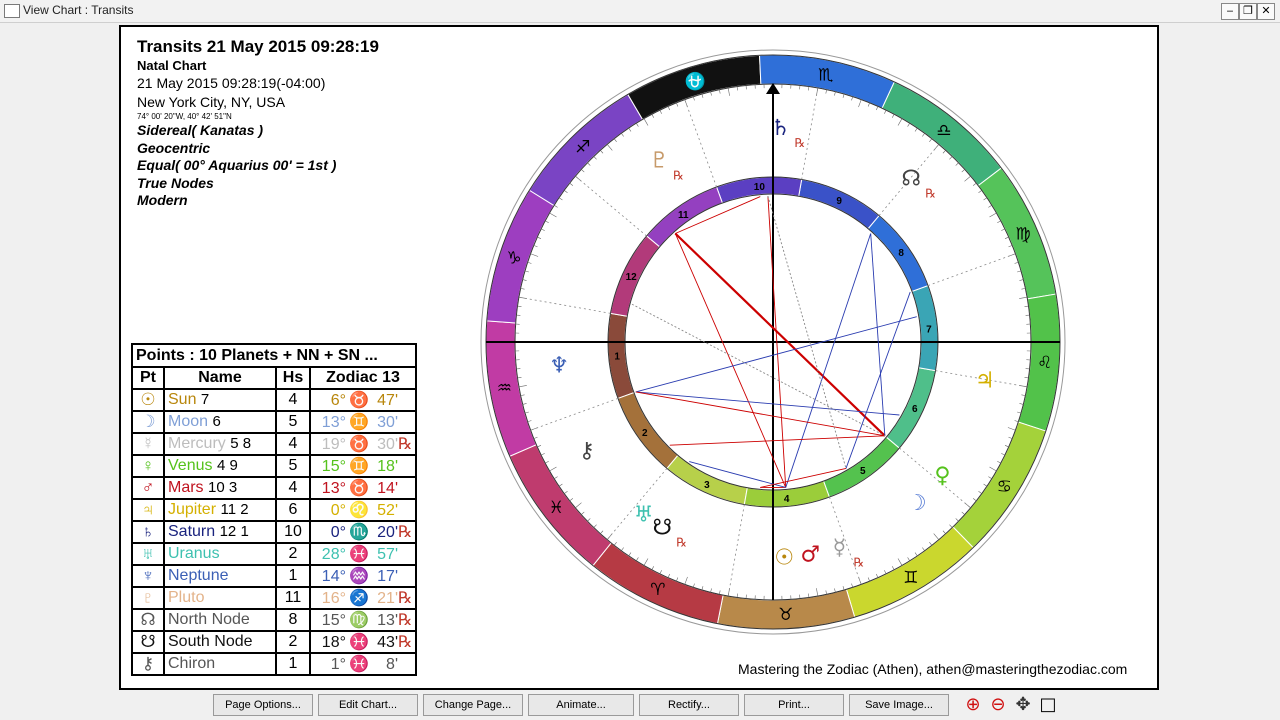  What do you see at coordinates (810, 555) in the screenshot?
I see `planet-glyph-icon: ♂` at bounding box center [810, 555].